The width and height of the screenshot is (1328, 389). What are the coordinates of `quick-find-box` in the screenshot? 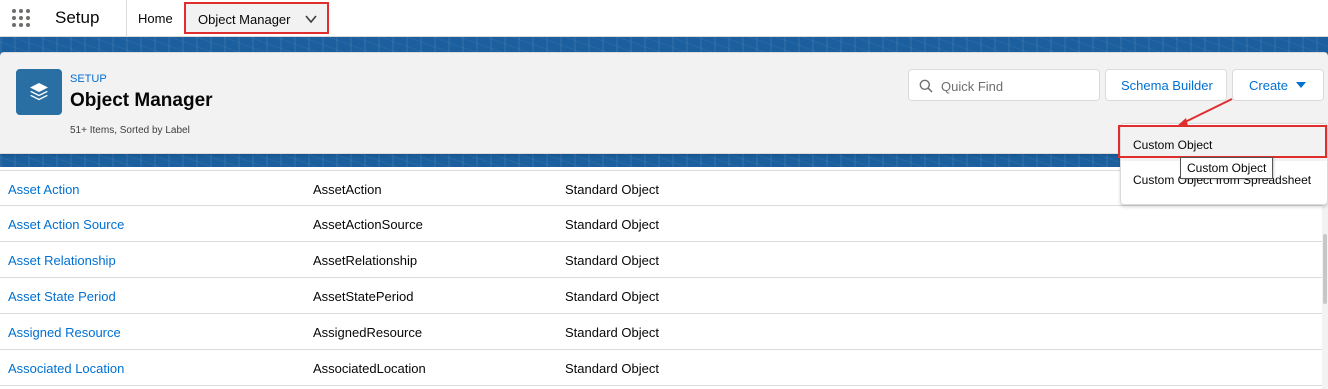 It's located at (1004, 85).